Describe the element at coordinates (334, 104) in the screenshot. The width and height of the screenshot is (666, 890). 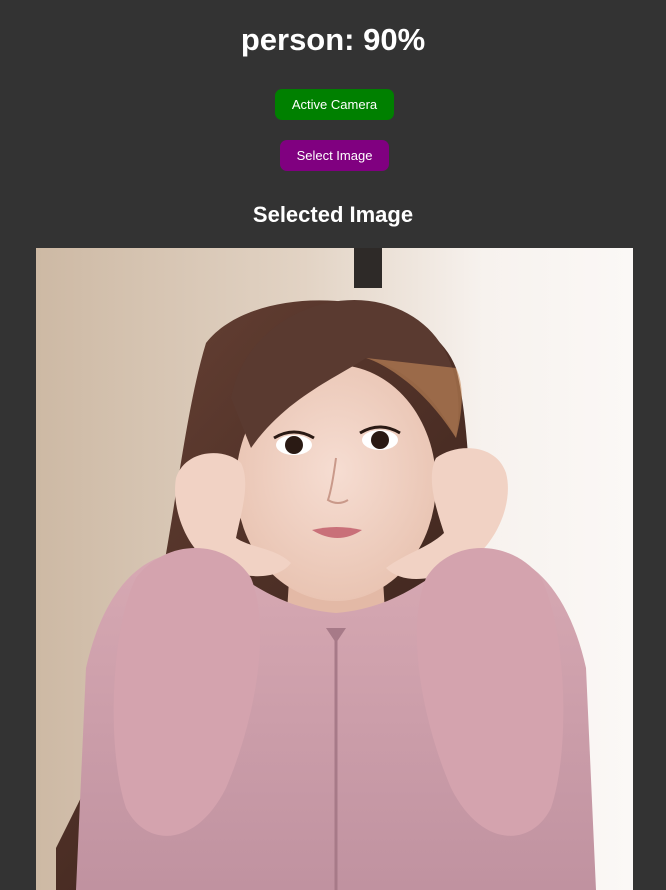
I see `active-camera-button: Active Camera` at that location.